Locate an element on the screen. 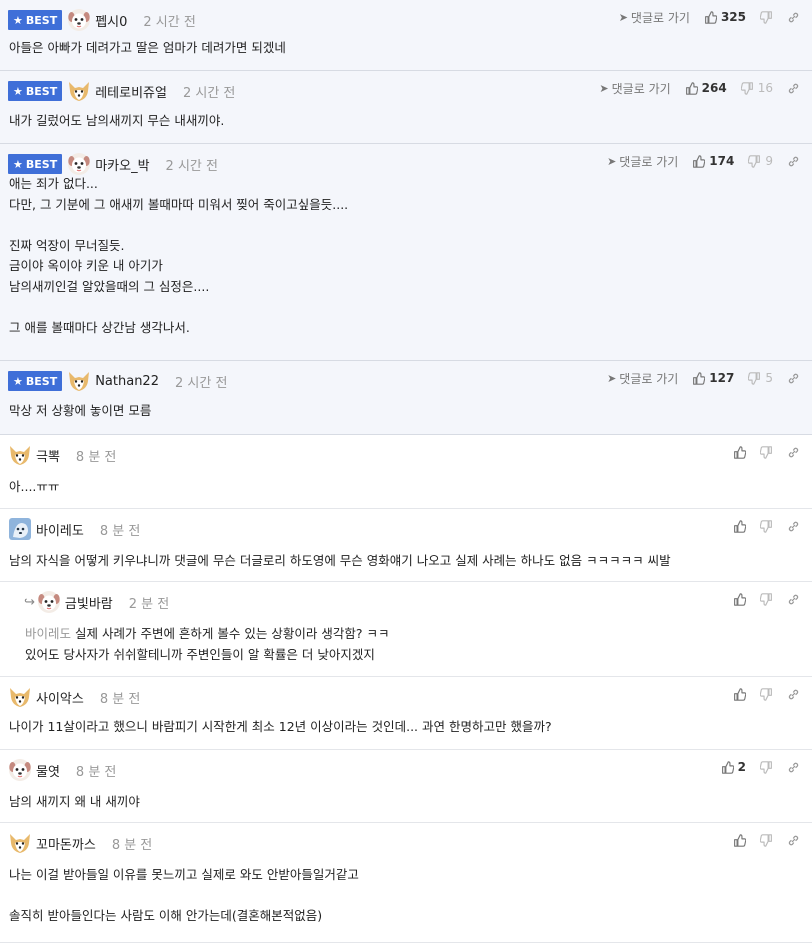 Image resolution: width=812 pixels, height=943 pixels. nickname: Nathan22 is located at coordinates (127, 381).